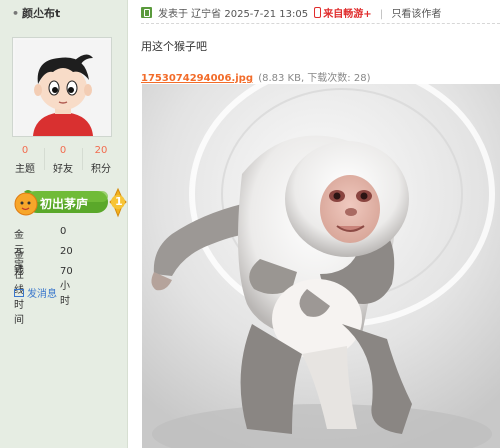 The image size is (500, 448). What do you see at coordinates (25, 150) in the screenshot?
I see `stat-topics-value: 0` at bounding box center [25, 150].